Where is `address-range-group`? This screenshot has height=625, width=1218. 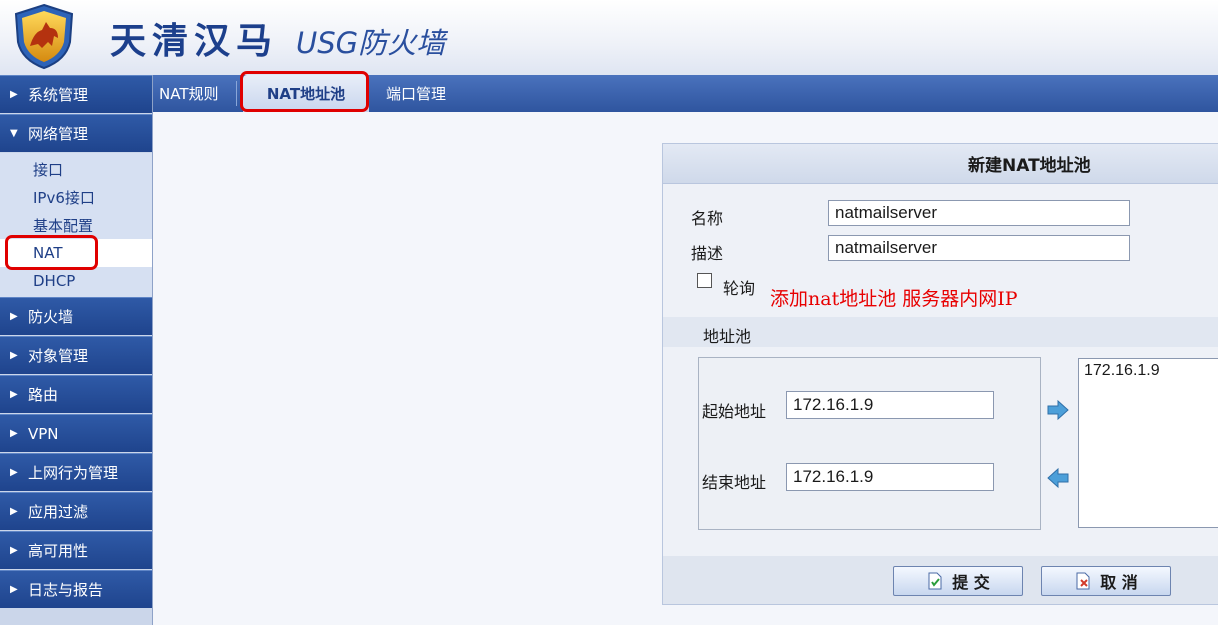 address-range-group is located at coordinates (869, 443).